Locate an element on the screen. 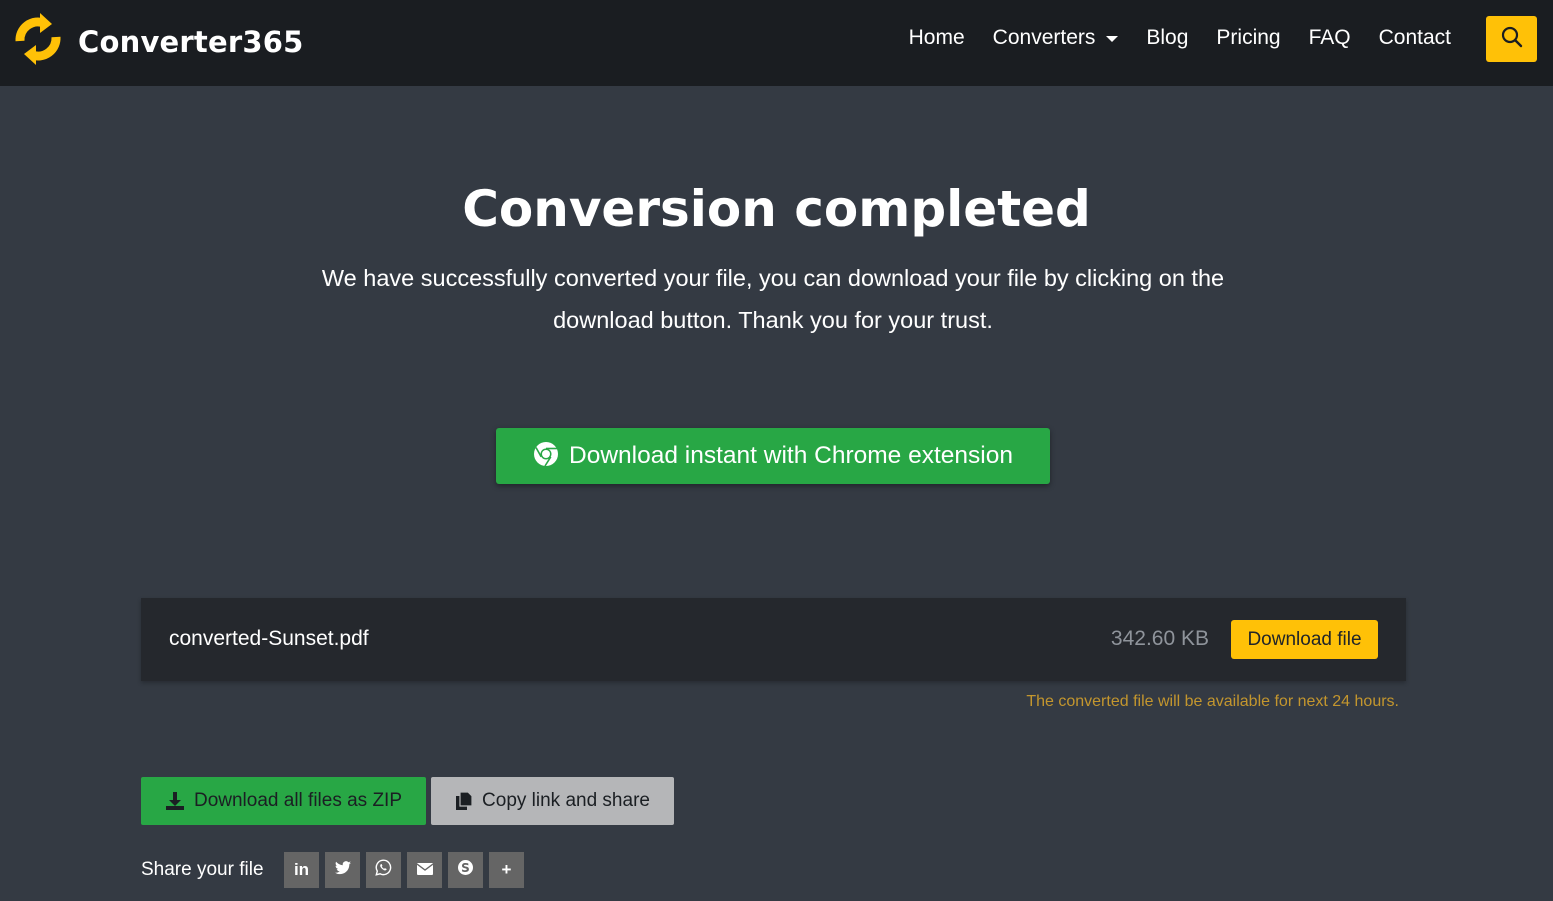 Image resolution: width=1553 pixels, height=901 pixels. page-title: Conversion completed is located at coordinates (776, 209).